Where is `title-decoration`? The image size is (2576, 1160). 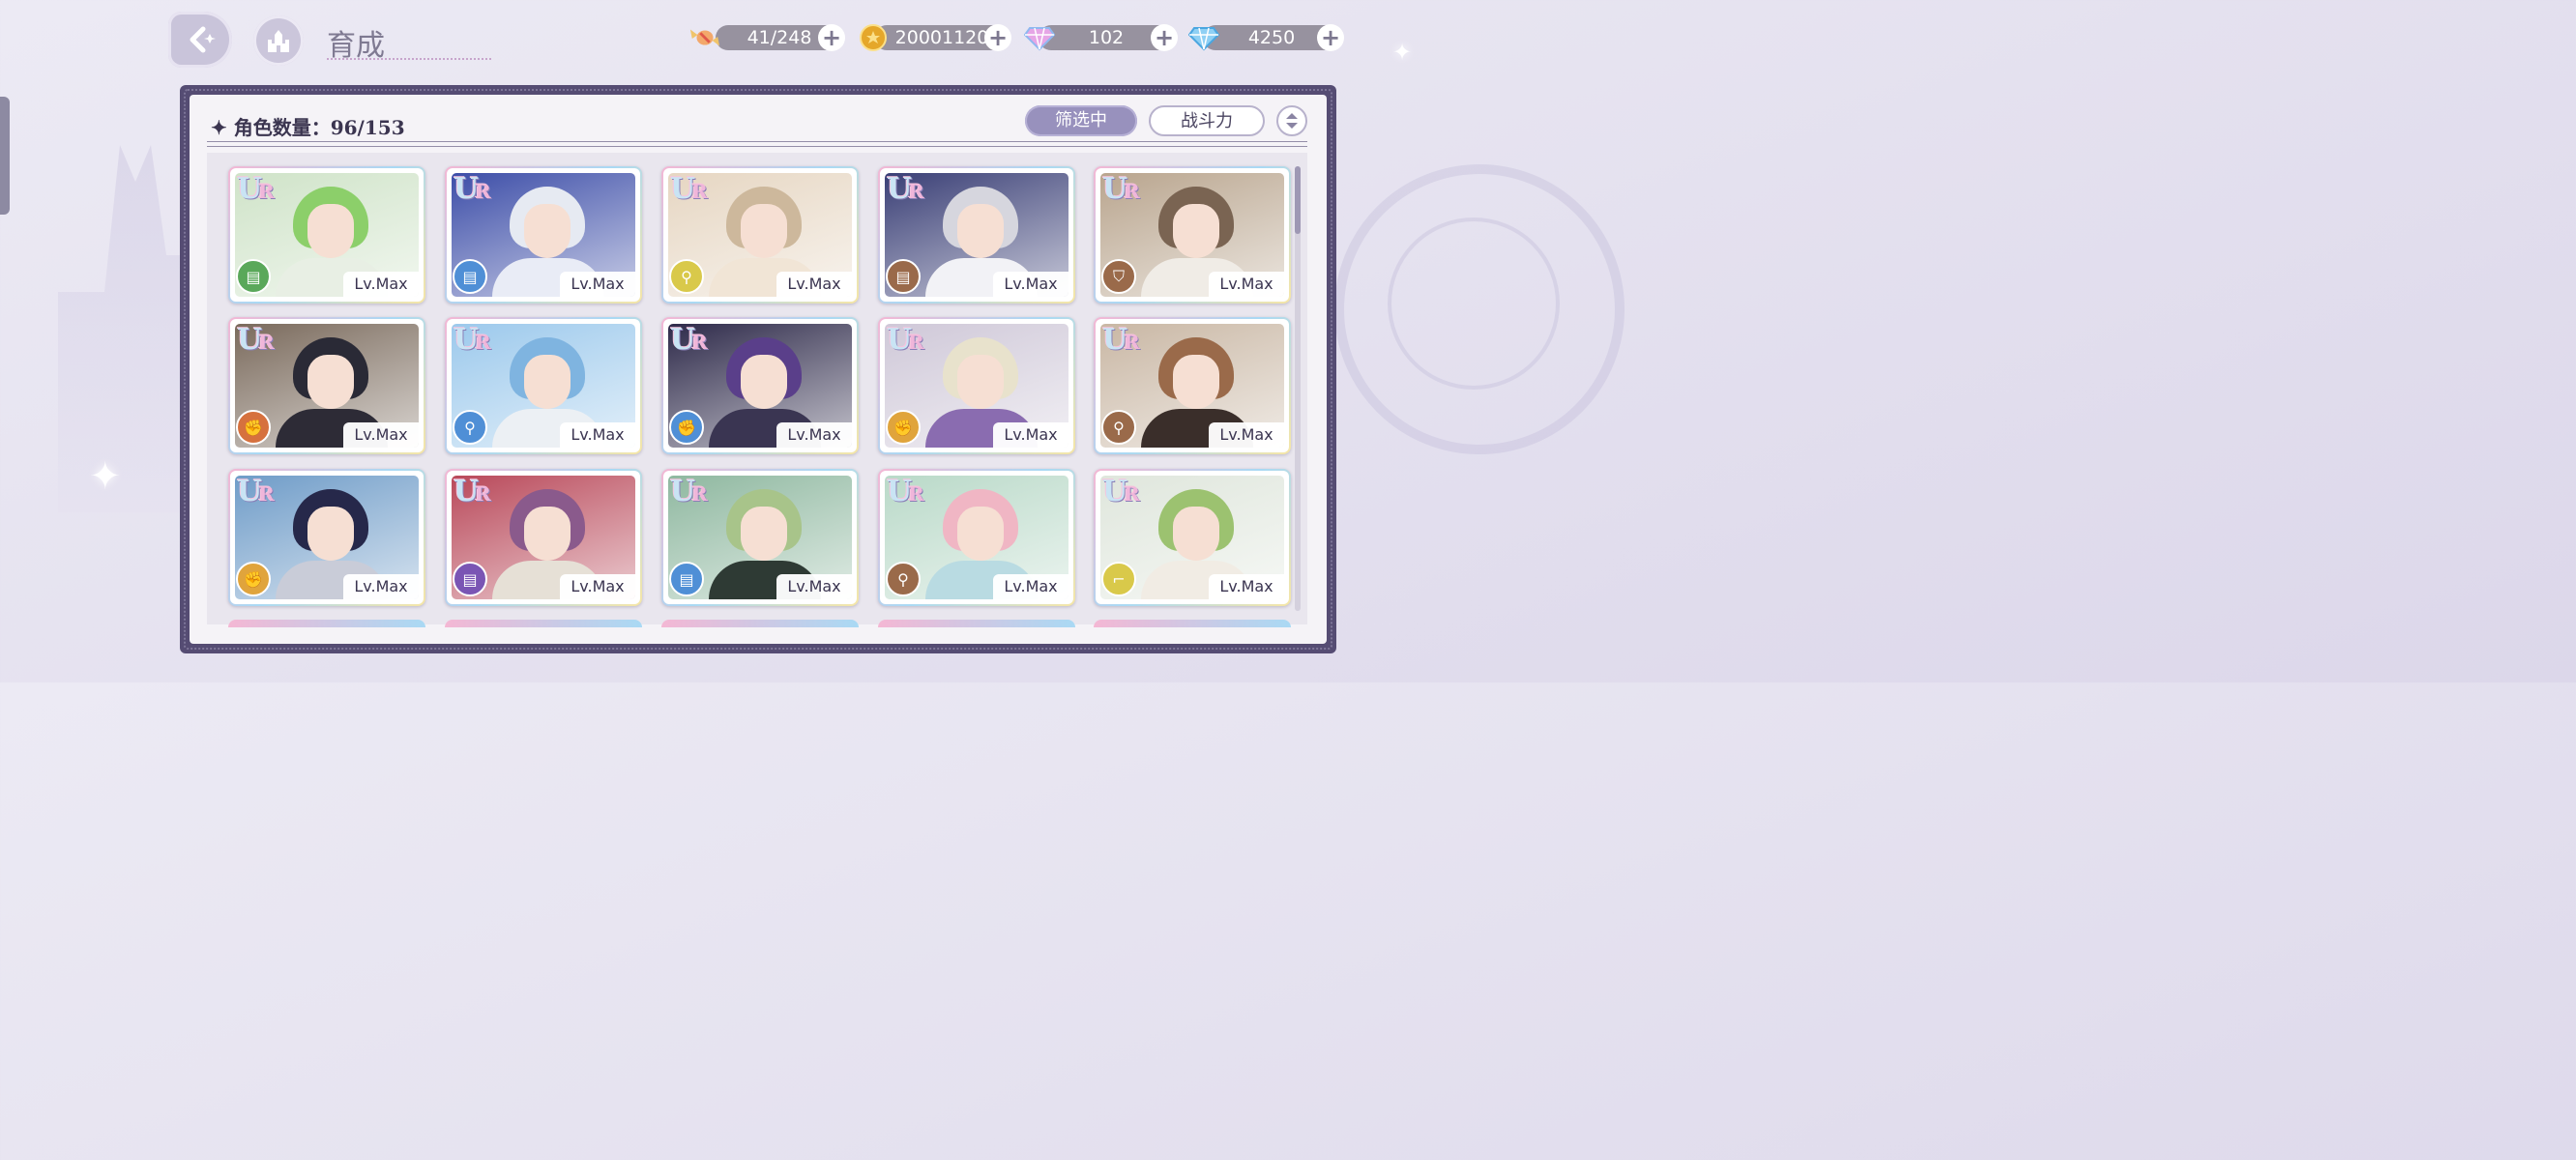
title-decoration is located at coordinates (409, 52).